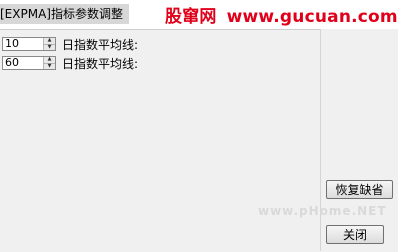 The width and height of the screenshot is (398, 252). I want to click on spin-buttons-1: ▲ ▼, so click(49, 44).